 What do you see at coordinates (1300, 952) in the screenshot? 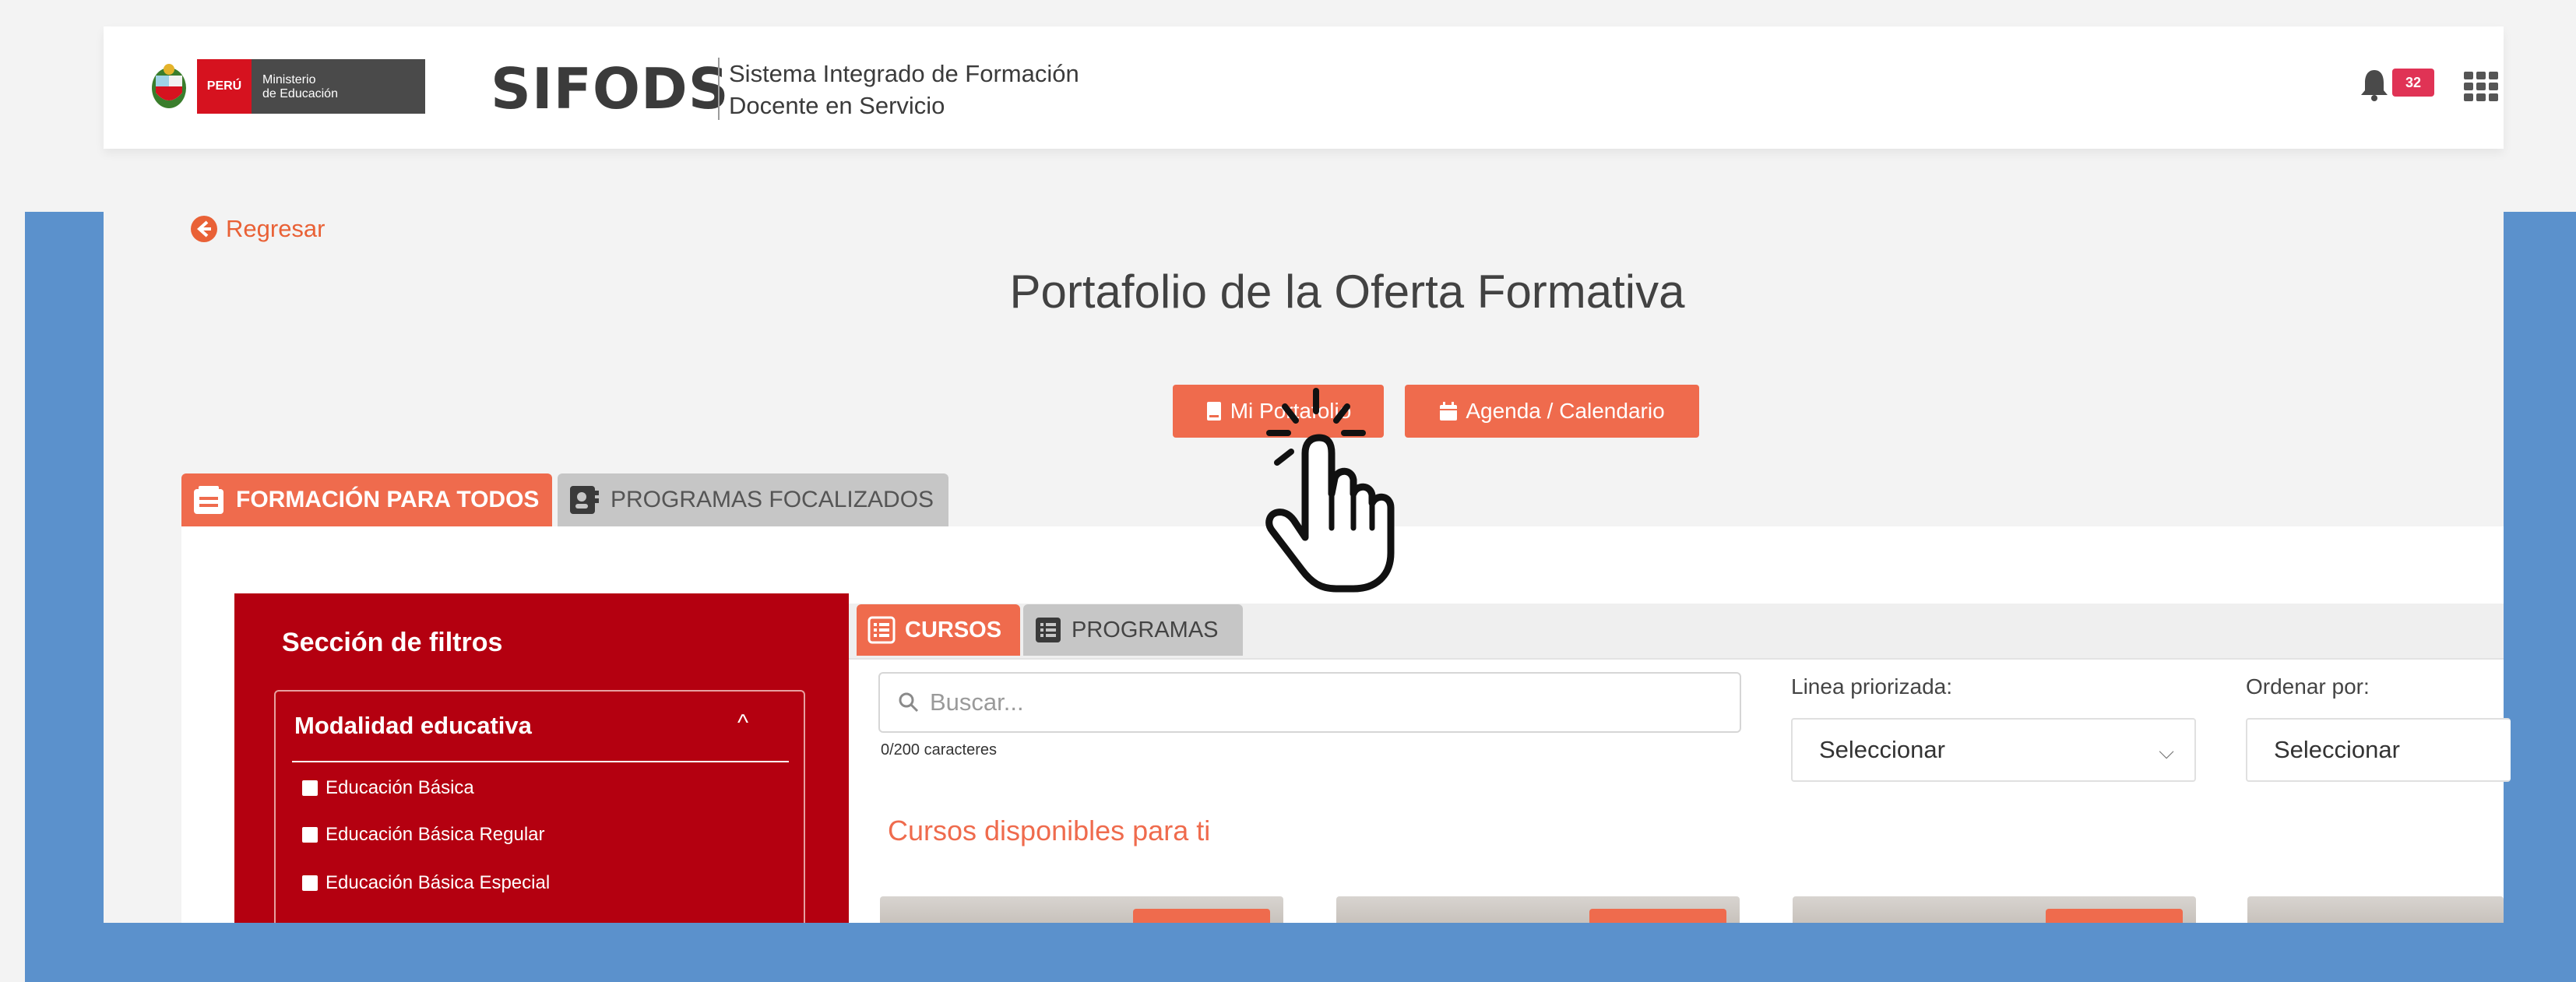
I see `background-frame-bottom` at bounding box center [1300, 952].